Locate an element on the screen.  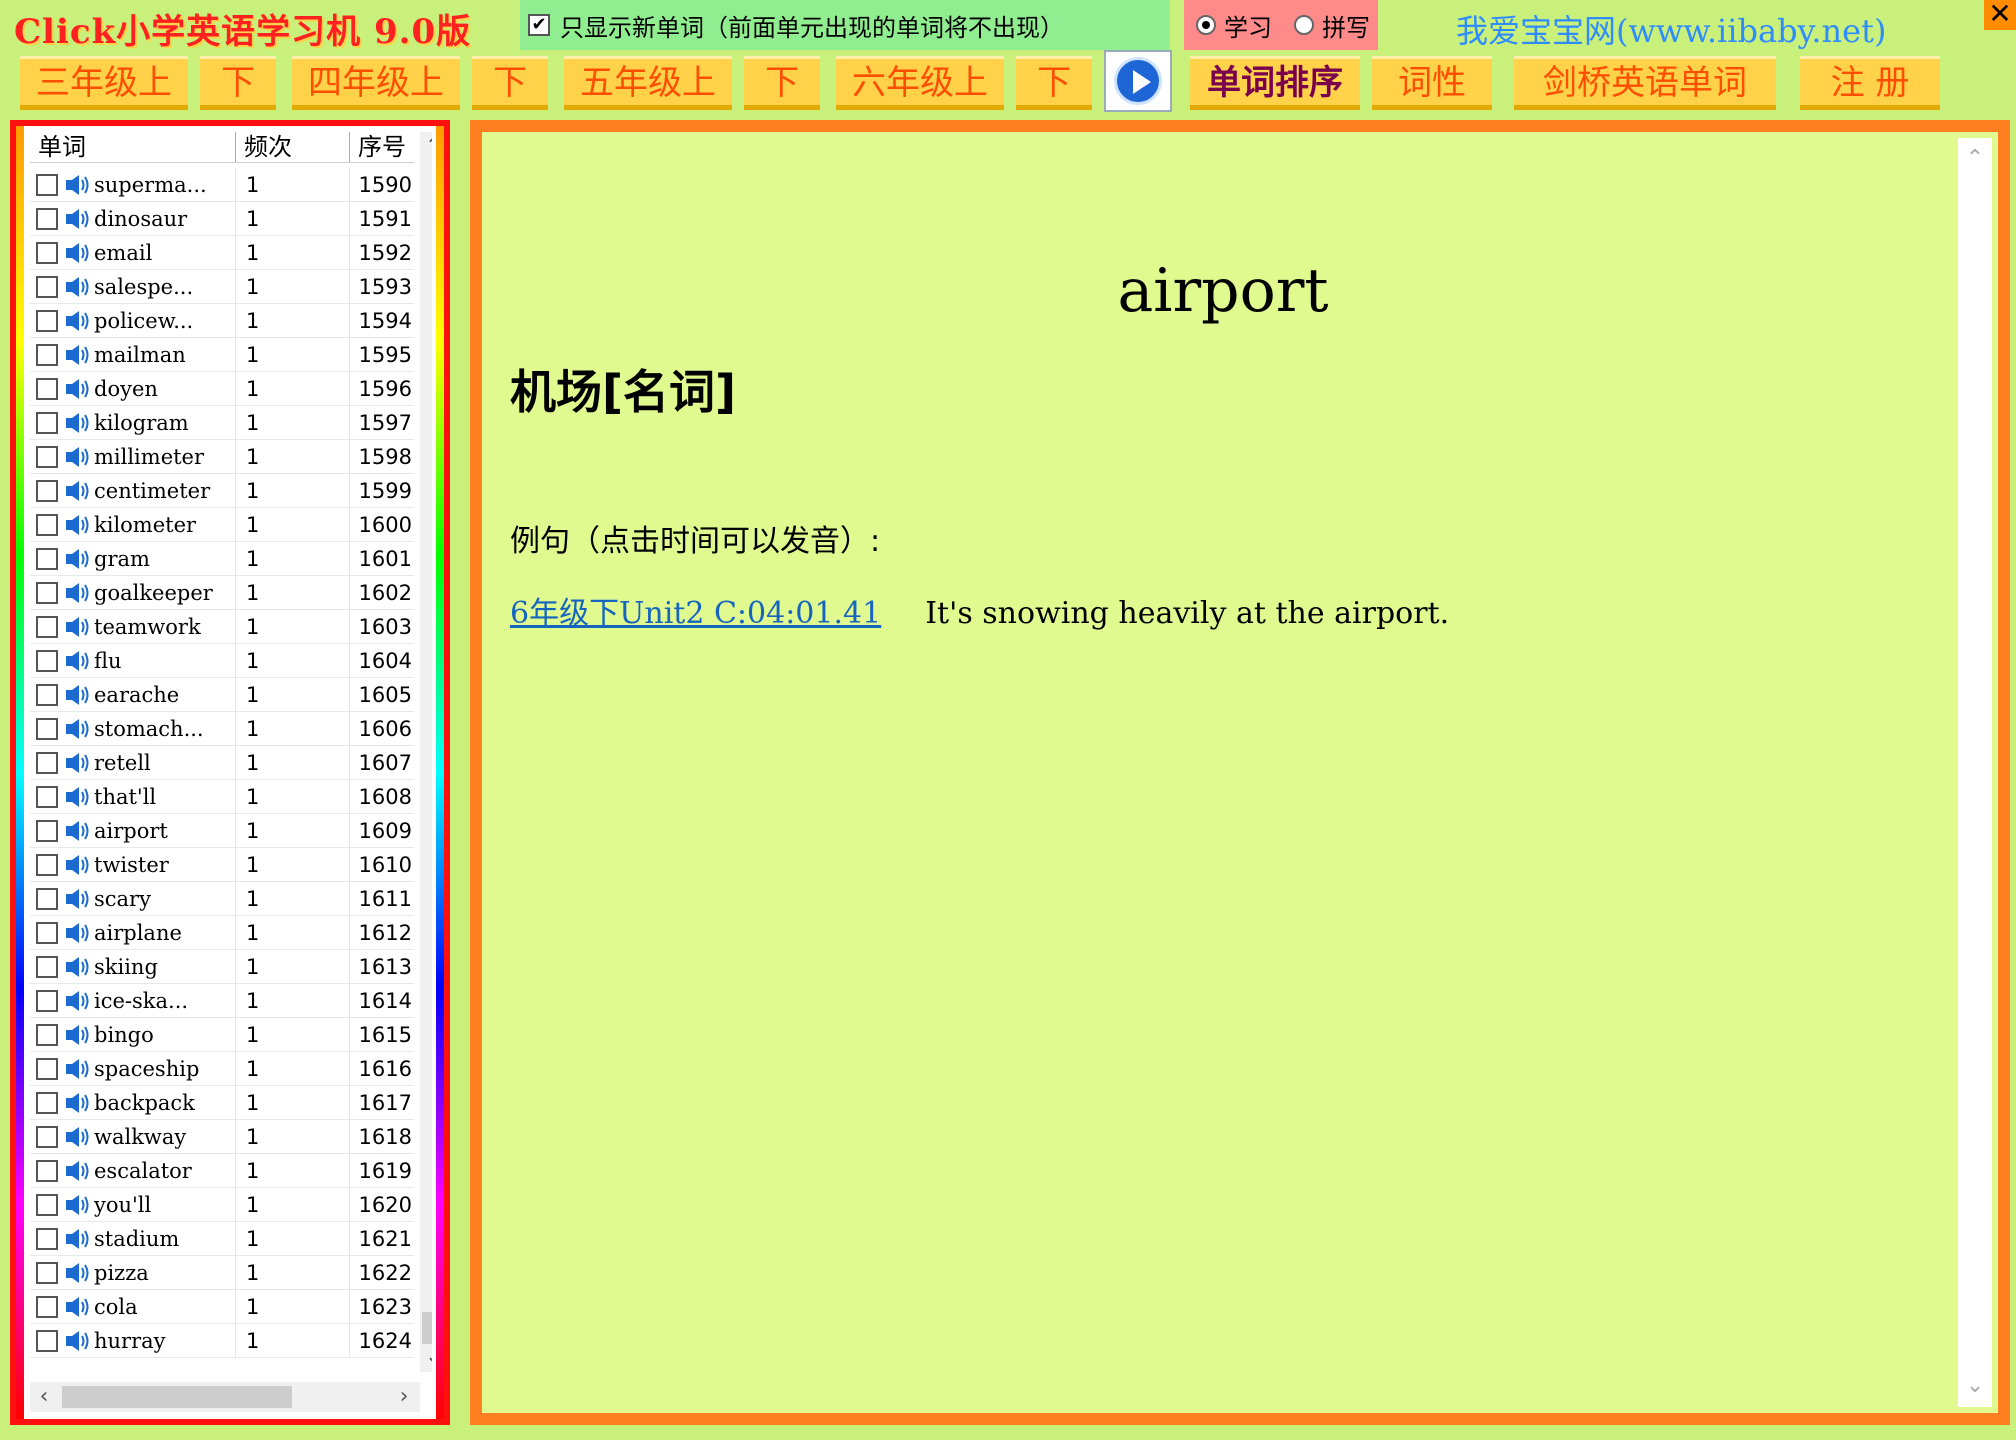
list-item: gram 1 1601 is located at coordinates (222, 559).